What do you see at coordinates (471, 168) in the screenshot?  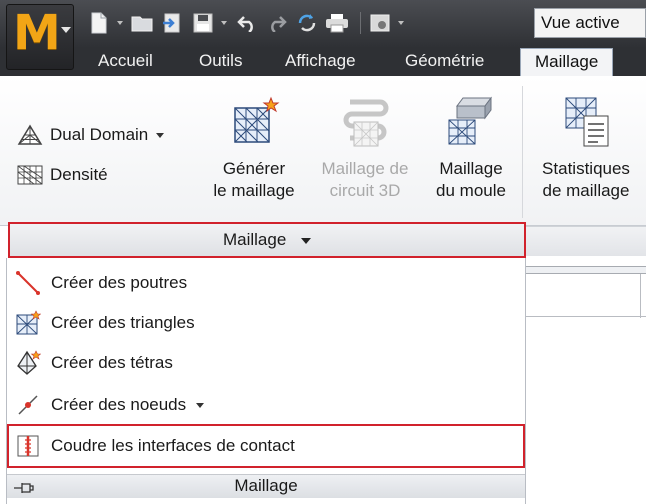 I see `mold-mesh-label-1: Maillage` at bounding box center [471, 168].